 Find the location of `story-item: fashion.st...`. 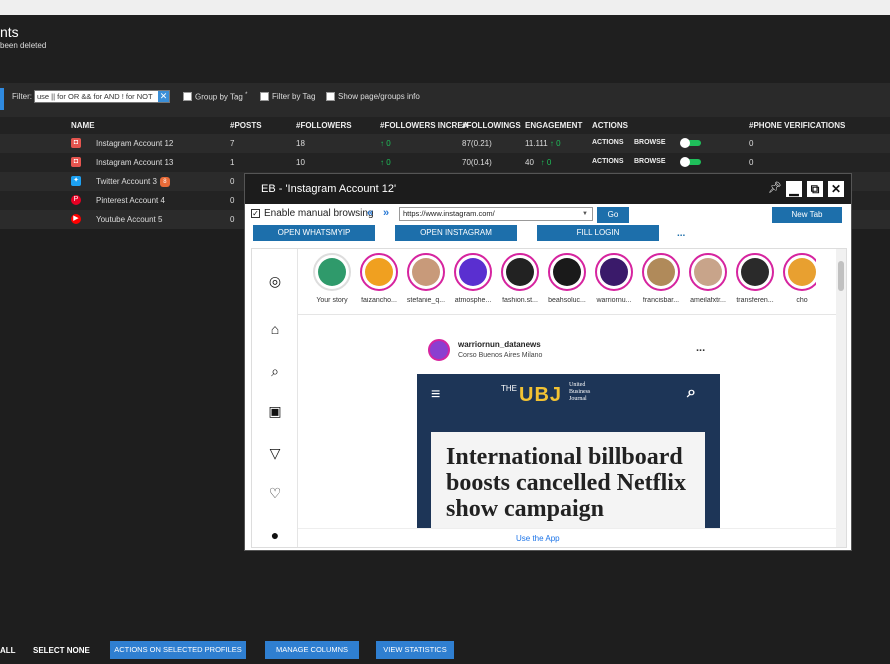

story-item: fashion.st... is located at coordinates (519, 283).